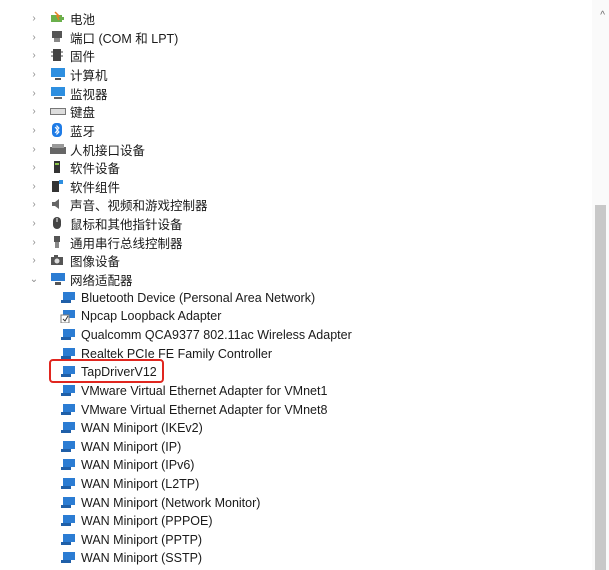 This screenshot has width=609, height=570. I want to click on scrollbar-thumb, so click(600, 387).